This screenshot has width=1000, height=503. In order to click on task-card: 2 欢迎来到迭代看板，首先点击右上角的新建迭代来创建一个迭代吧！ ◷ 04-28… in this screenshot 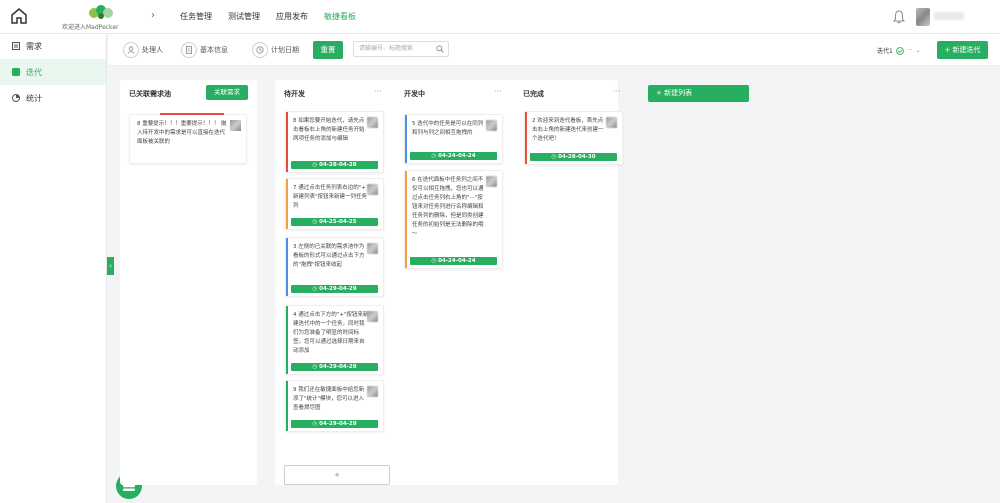, I will do `click(573, 138)`.